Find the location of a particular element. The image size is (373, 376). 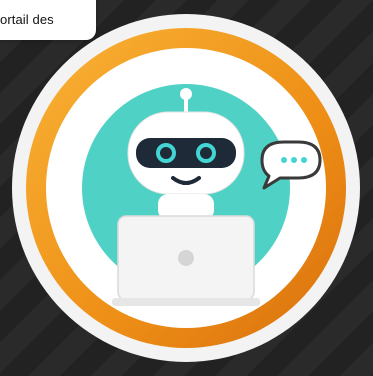

laptop-logo is located at coordinates (186, 258).